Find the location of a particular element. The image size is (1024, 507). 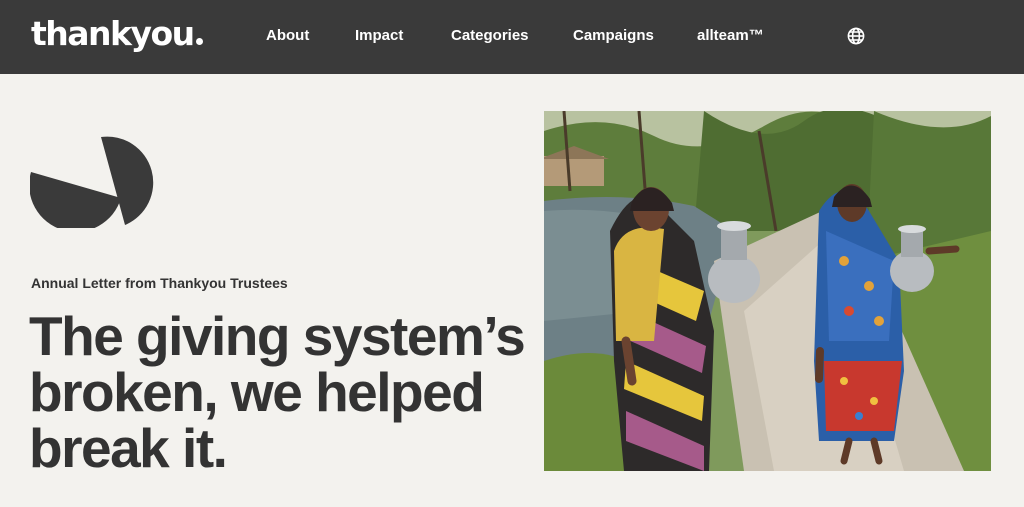

nav-link-categories: Categories is located at coordinates (490, 36).